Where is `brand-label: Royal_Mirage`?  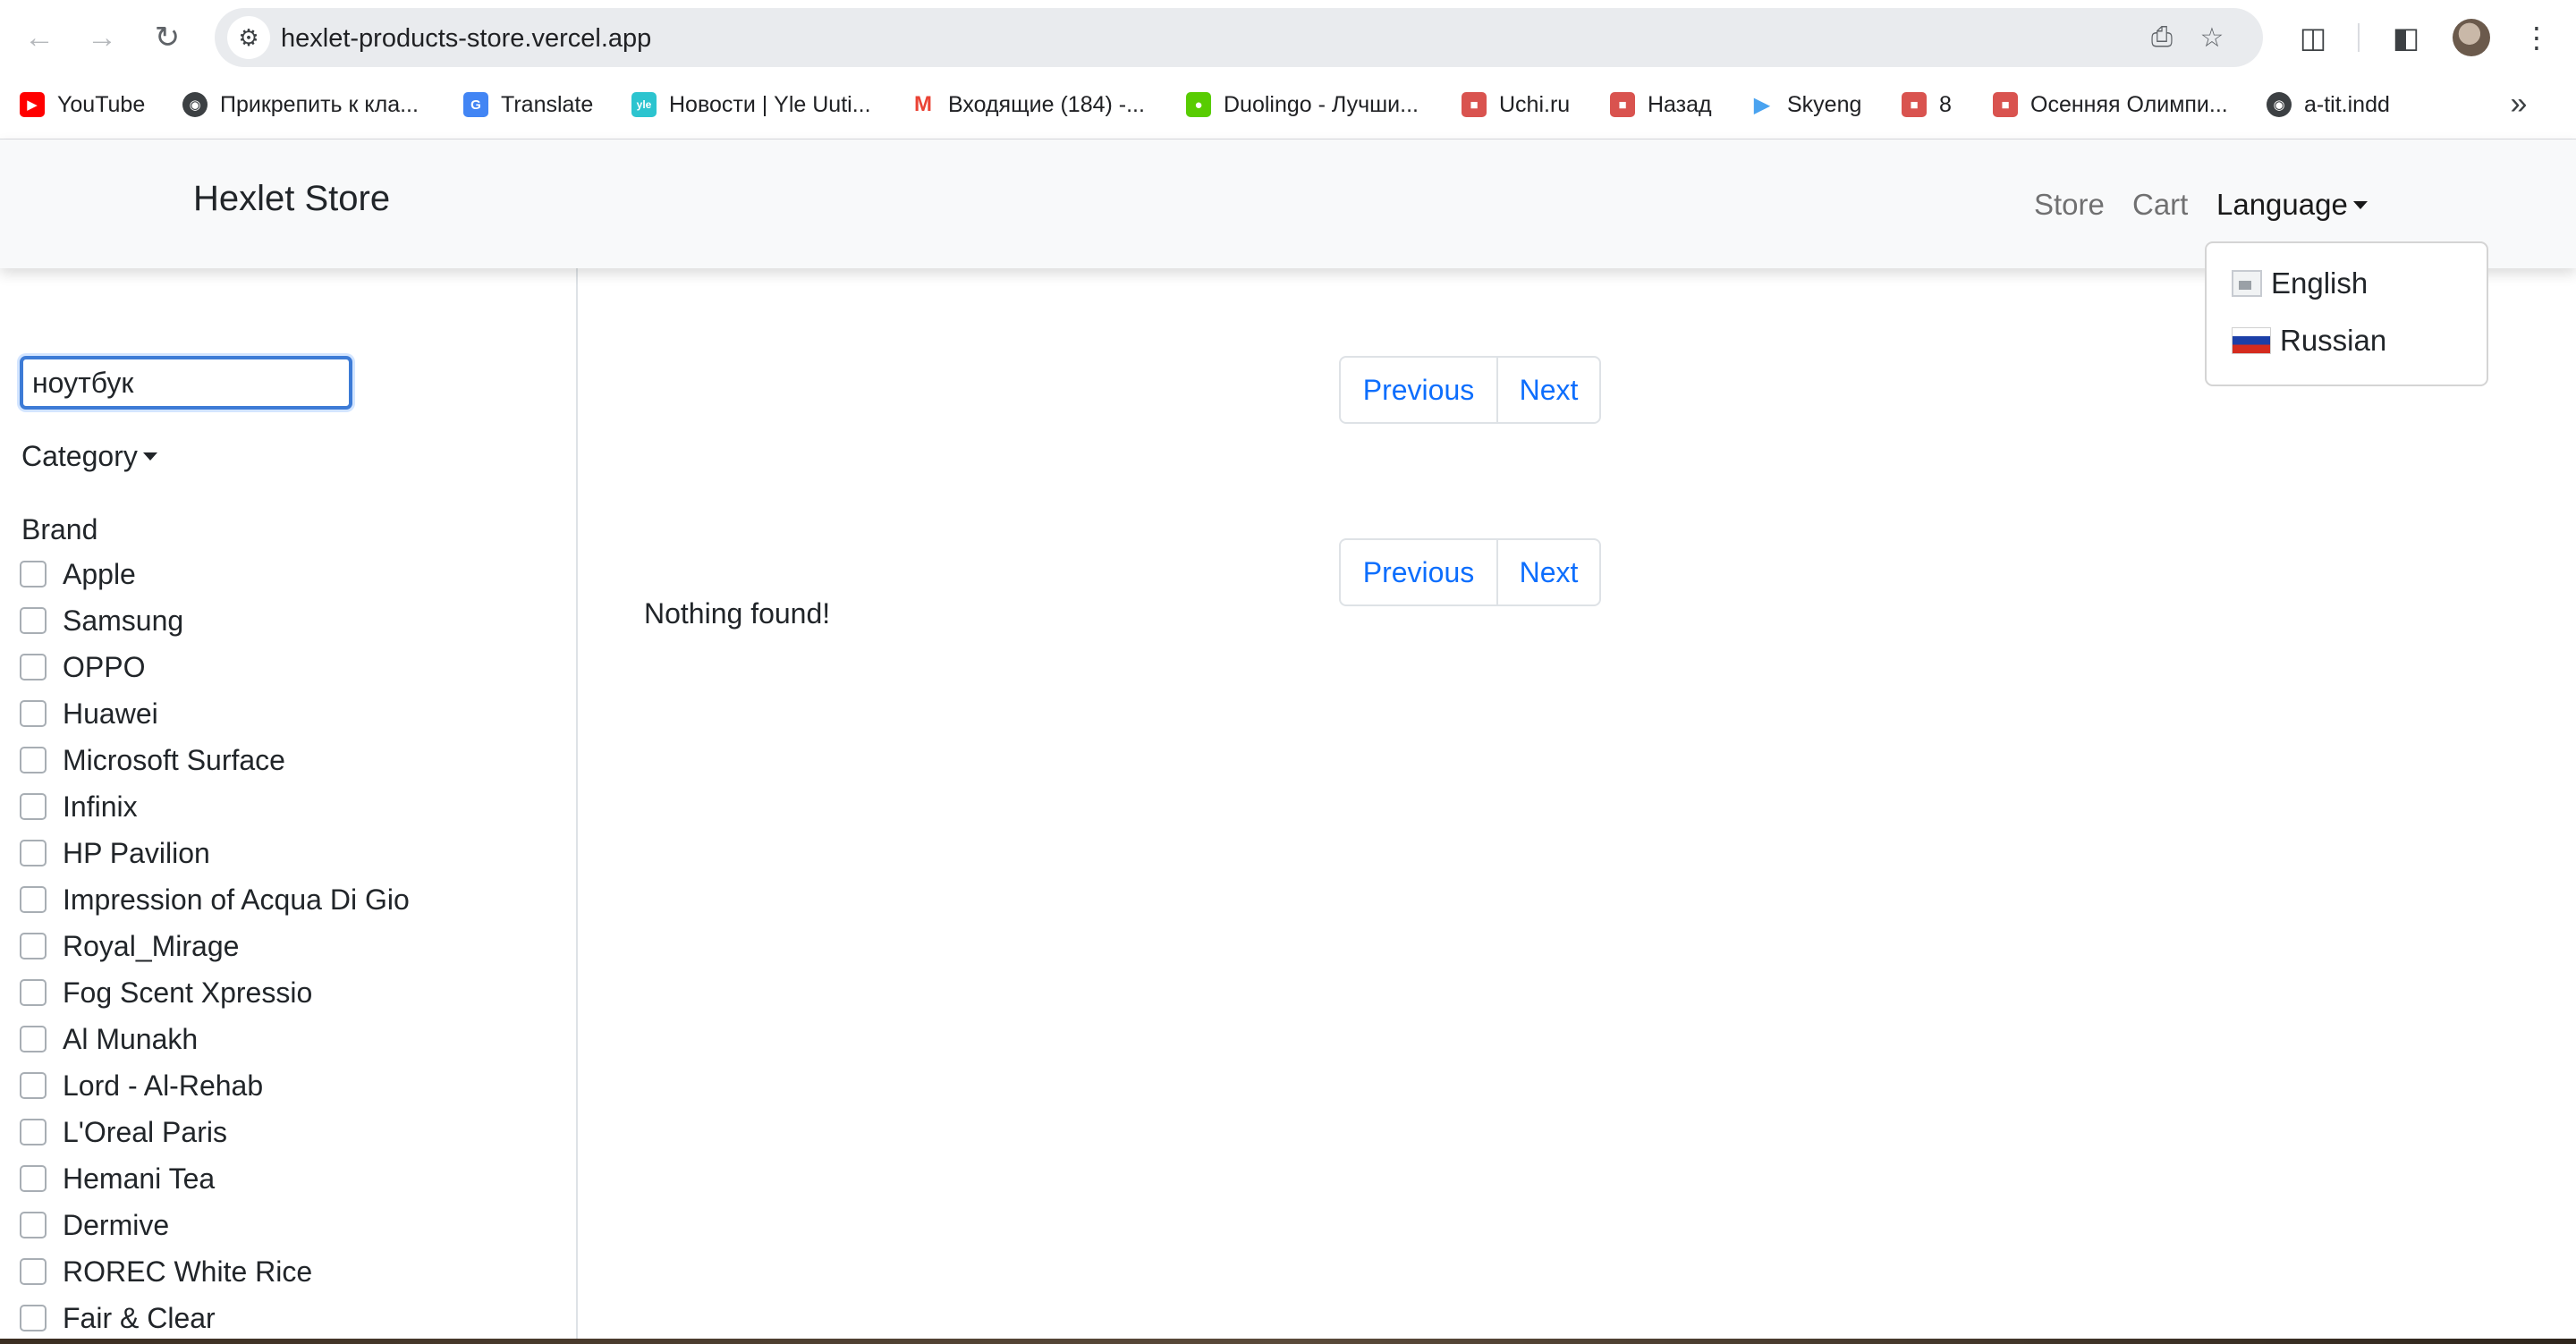
brand-label: Royal_Mirage is located at coordinates (151, 945).